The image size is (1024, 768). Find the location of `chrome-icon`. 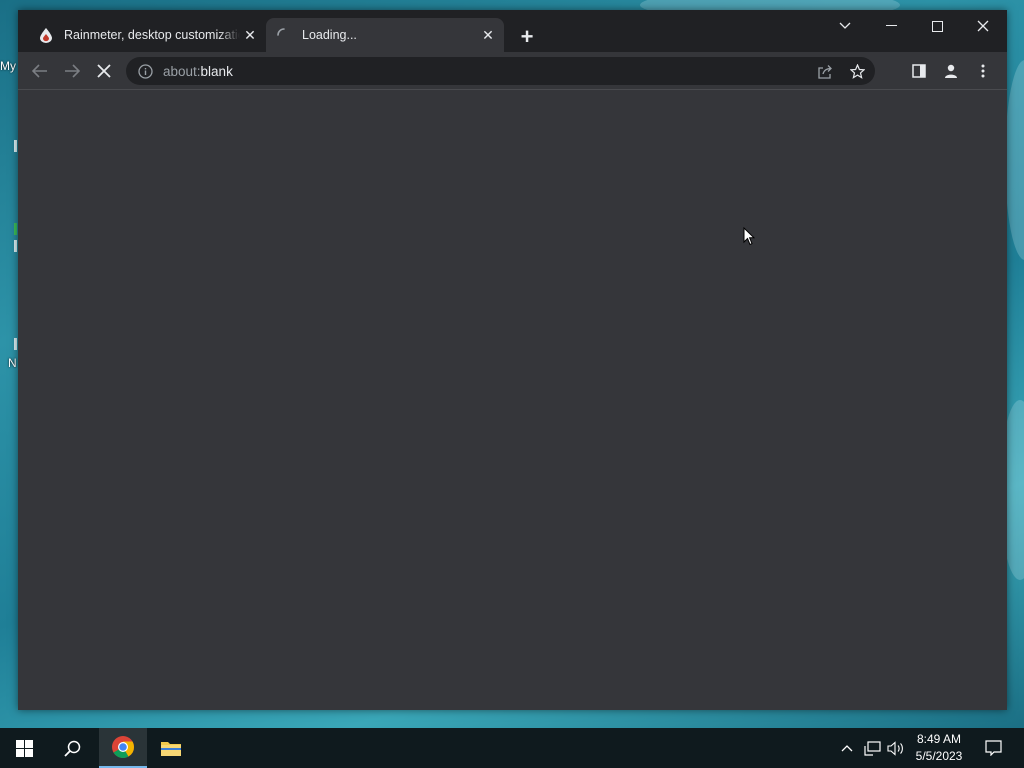

chrome-icon is located at coordinates (123, 748).